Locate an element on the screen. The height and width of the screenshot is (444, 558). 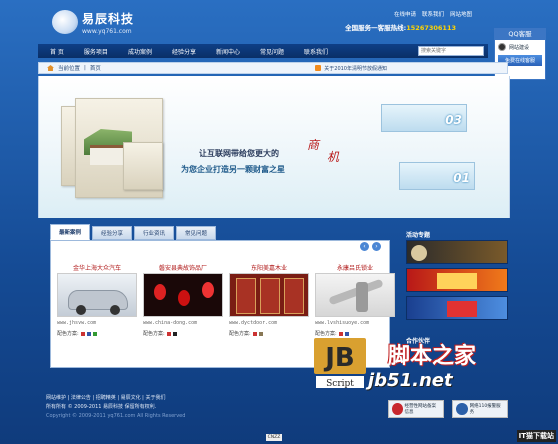
hotline-label: 全国服务一客服热线: is located at coordinates (376, 28).